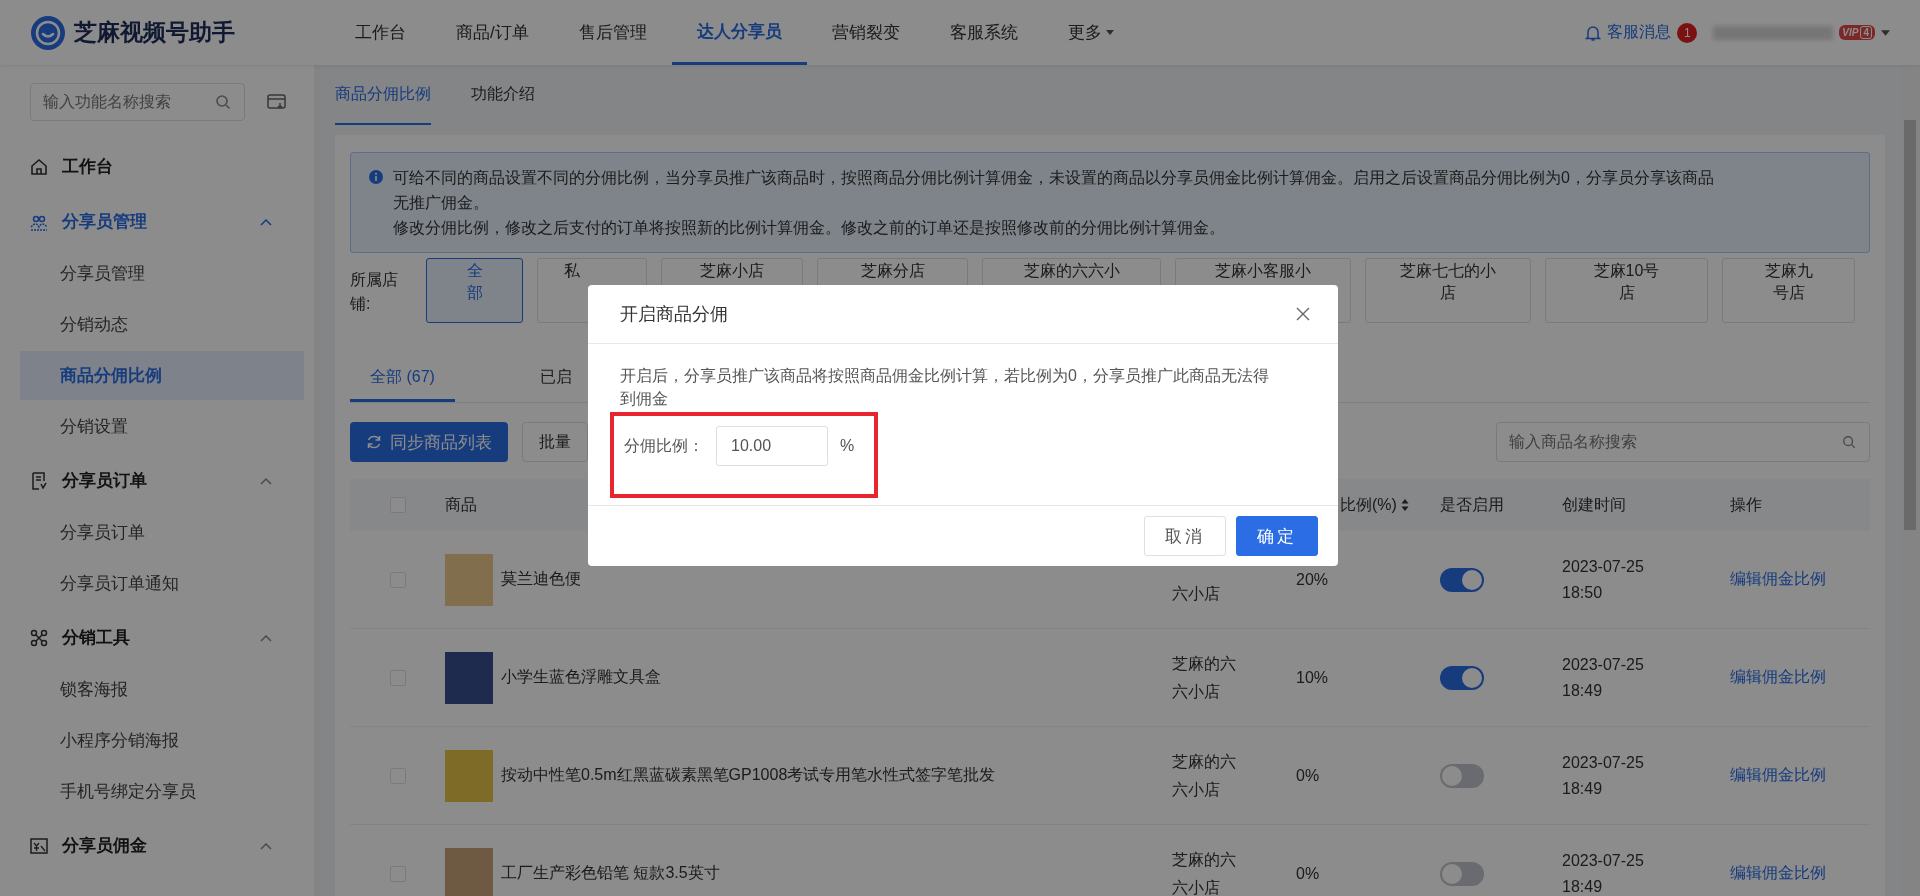  What do you see at coordinates (1857, 32) in the screenshot?
I see `vip-badge: VIP 4` at bounding box center [1857, 32].